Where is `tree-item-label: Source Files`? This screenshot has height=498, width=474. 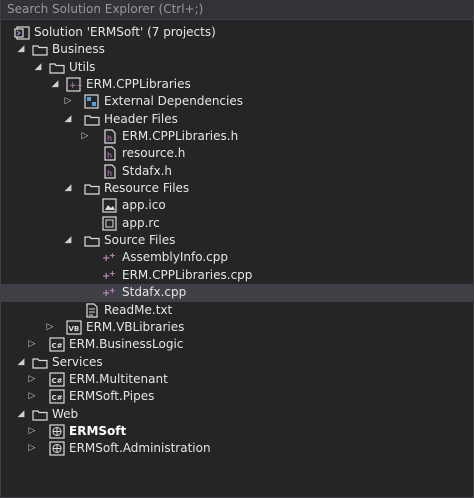
tree-item-label: Source Files is located at coordinates (140, 240).